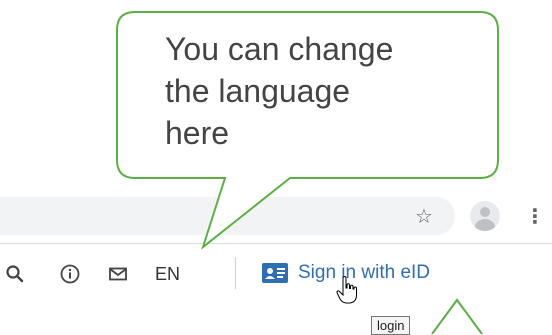 This screenshot has width=552, height=335. Describe the element at coordinates (15, 274) in the screenshot. I see `search-icon` at that location.